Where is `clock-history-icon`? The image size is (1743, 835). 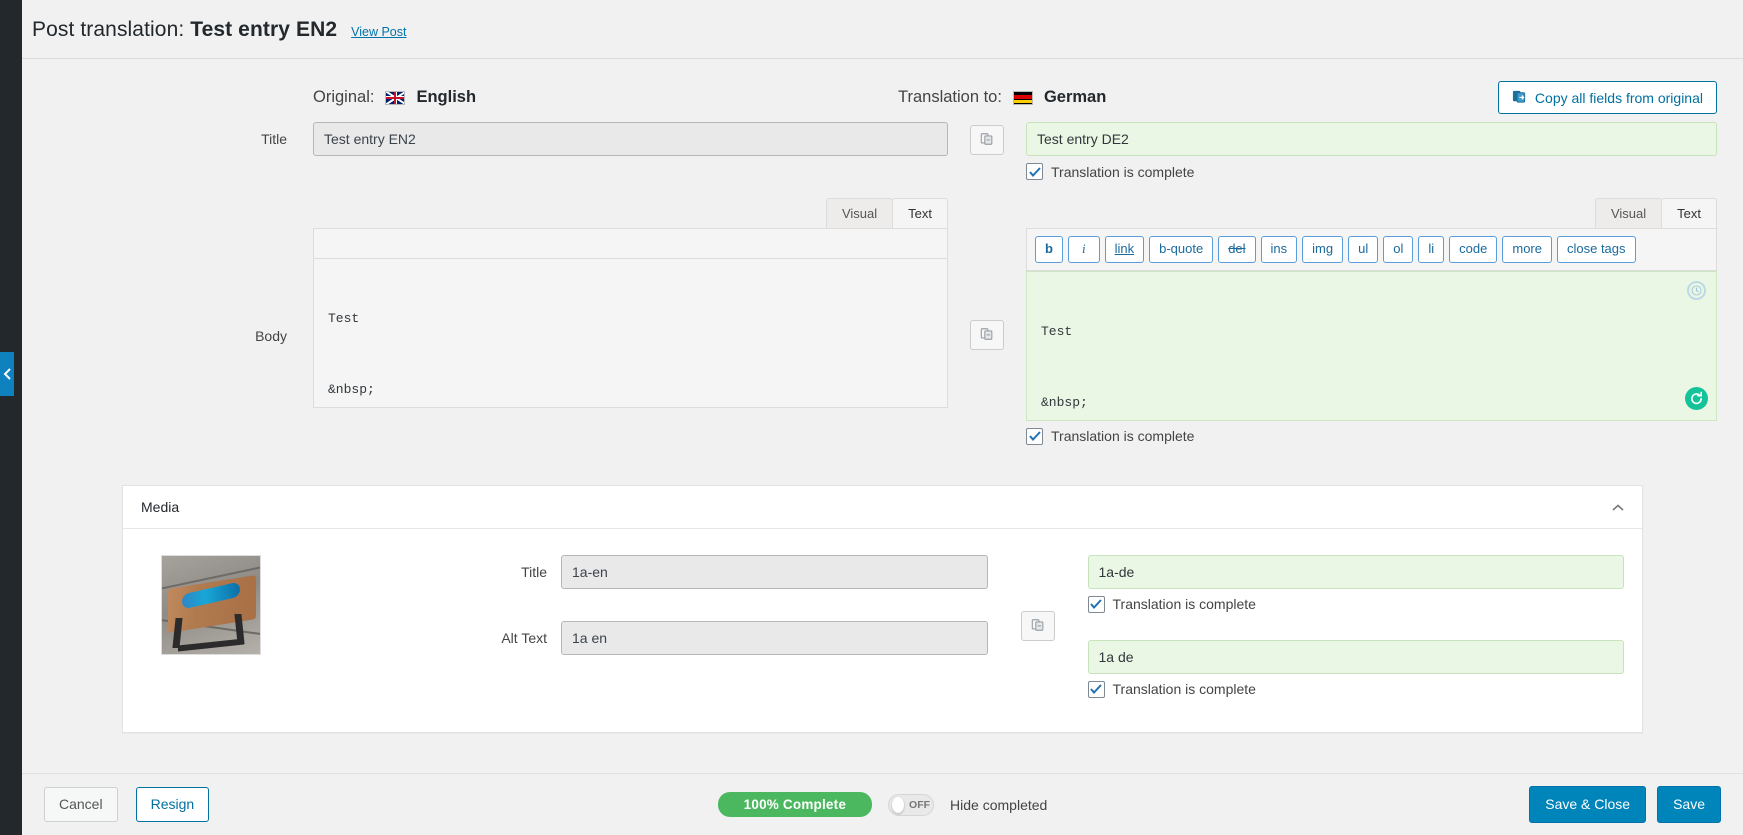
clock-history-icon is located at coordinates (1696, 290).